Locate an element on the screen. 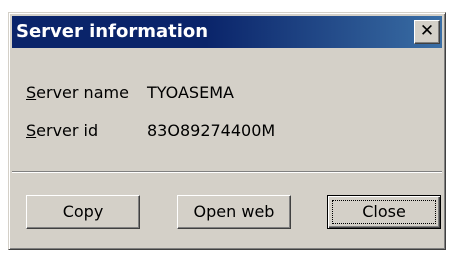  server-id-label-rest: erver id is located at coordinates (67, 130).